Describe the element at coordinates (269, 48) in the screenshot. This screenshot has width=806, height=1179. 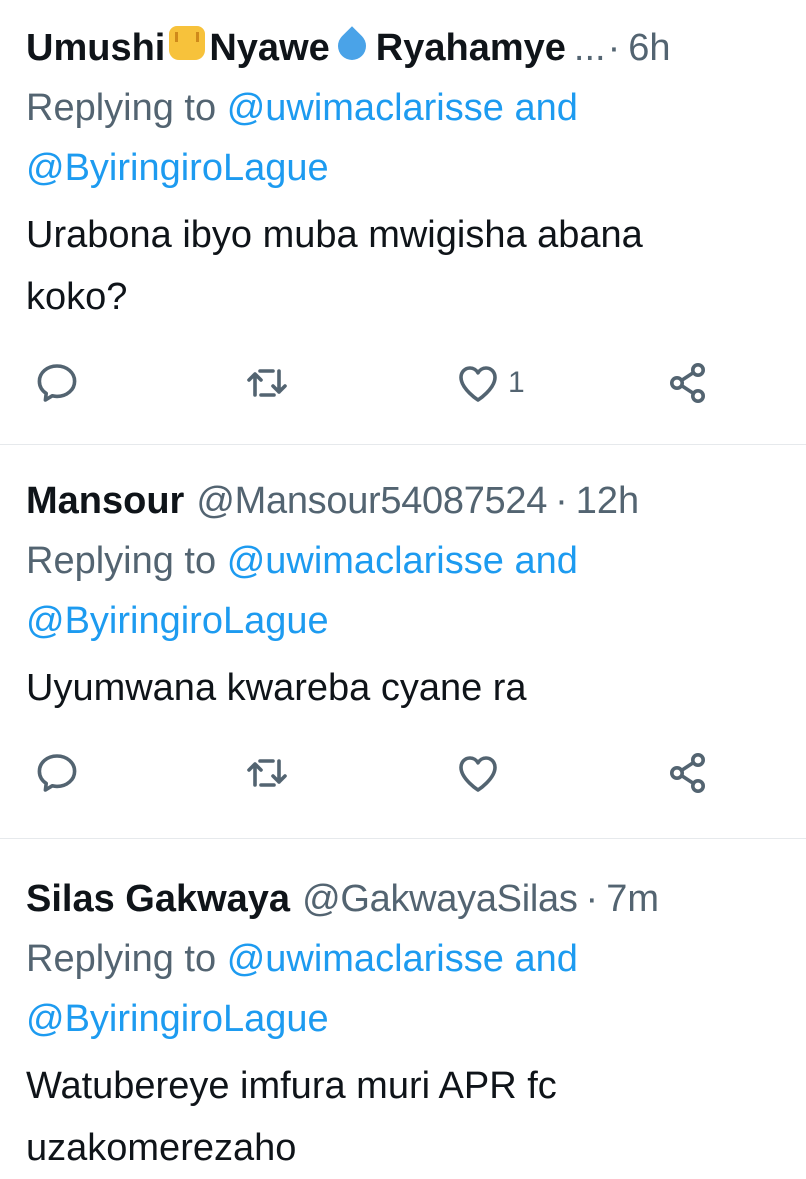
I see `display-name-part: Nyawe` at that location.